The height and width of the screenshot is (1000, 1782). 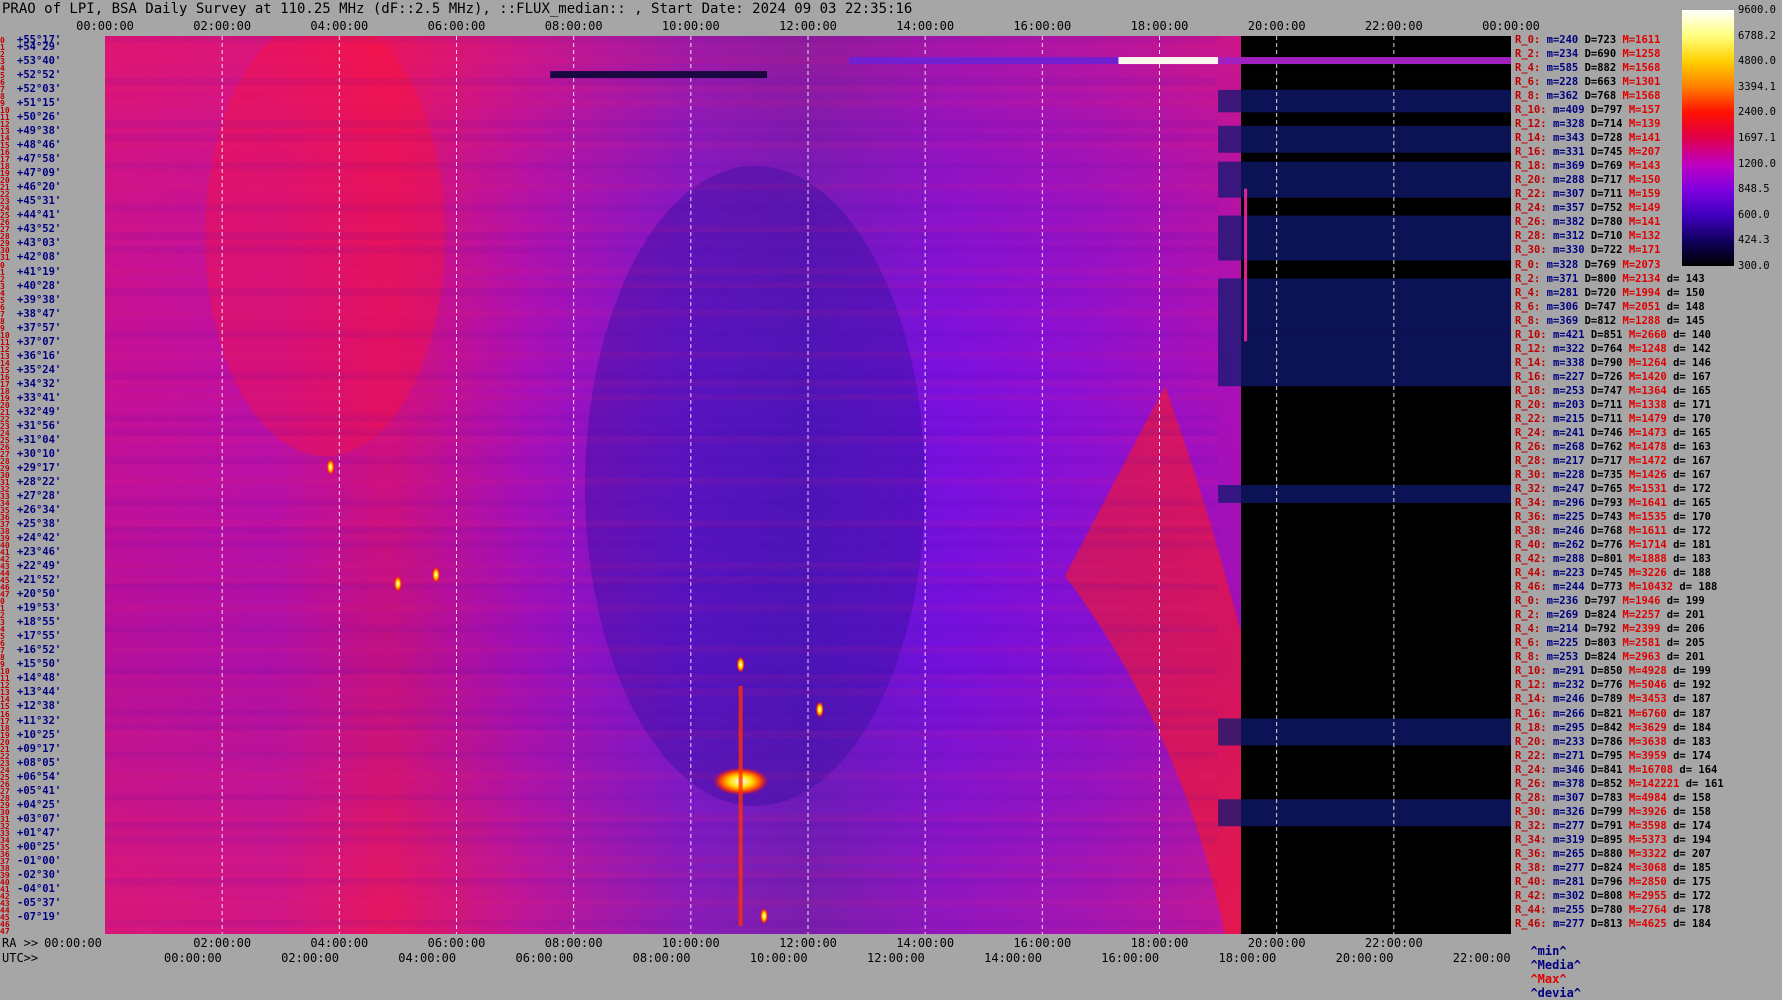 I want to click on stat-median: D=711, so click(x=1606, y=418).